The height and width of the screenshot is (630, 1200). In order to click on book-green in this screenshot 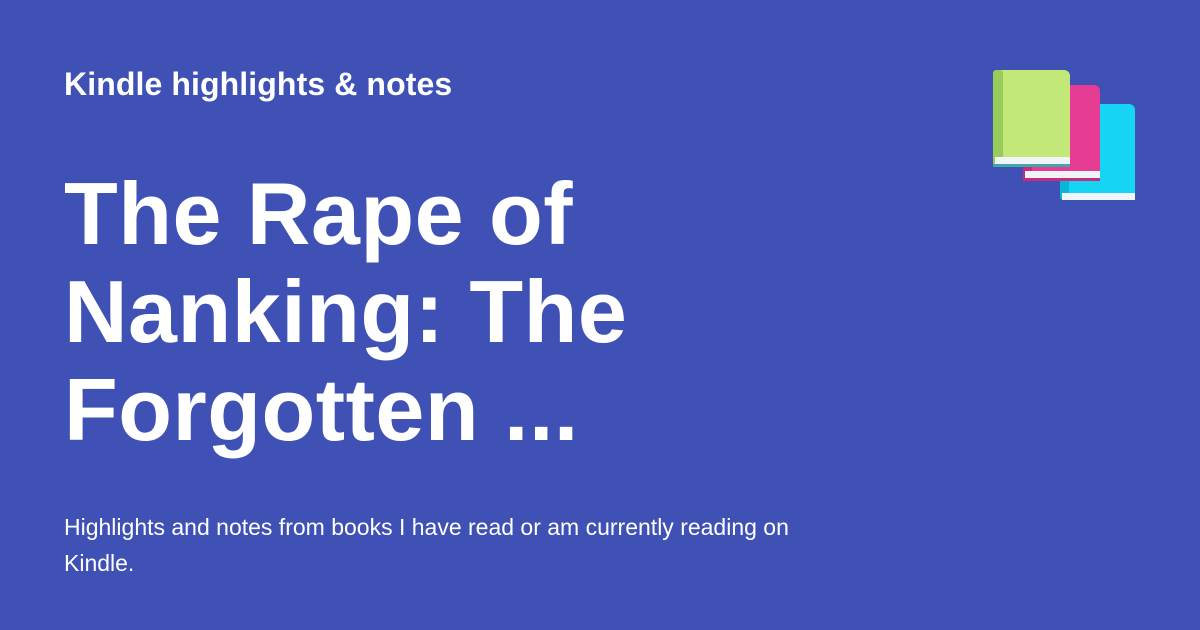, I will do `click(1031, 118)`.